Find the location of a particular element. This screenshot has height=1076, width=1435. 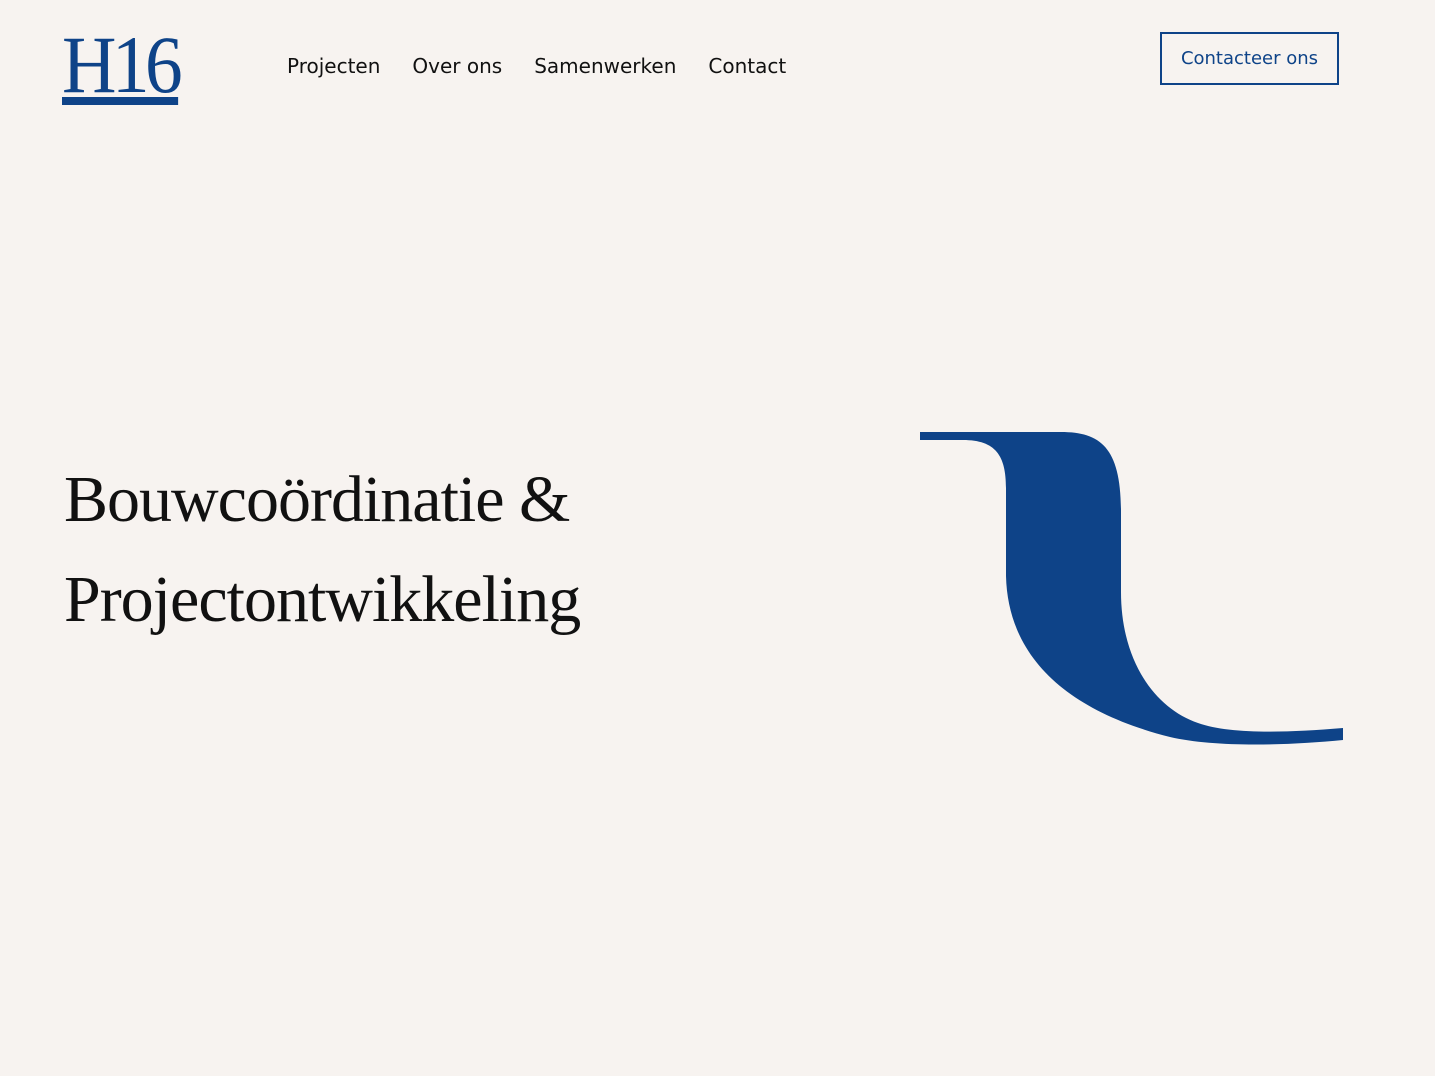

nav-item-projecten: Projecten is located at coordinates (333, 66).